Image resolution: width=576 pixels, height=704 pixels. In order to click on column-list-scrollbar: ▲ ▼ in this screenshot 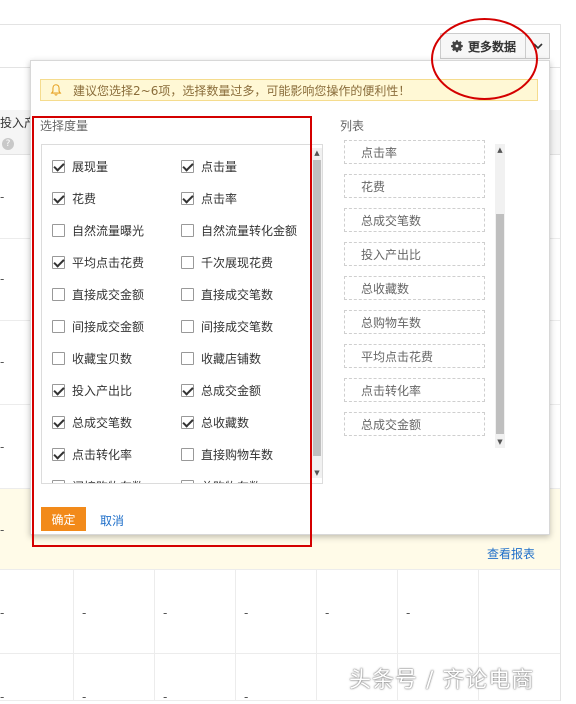, I will do `click(500, 296)`.